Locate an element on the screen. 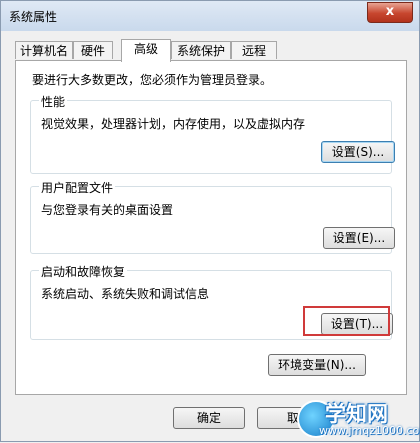 This screenshot has height=443, width=420. ok-button: 确定 is located at coordinates (209, 418).